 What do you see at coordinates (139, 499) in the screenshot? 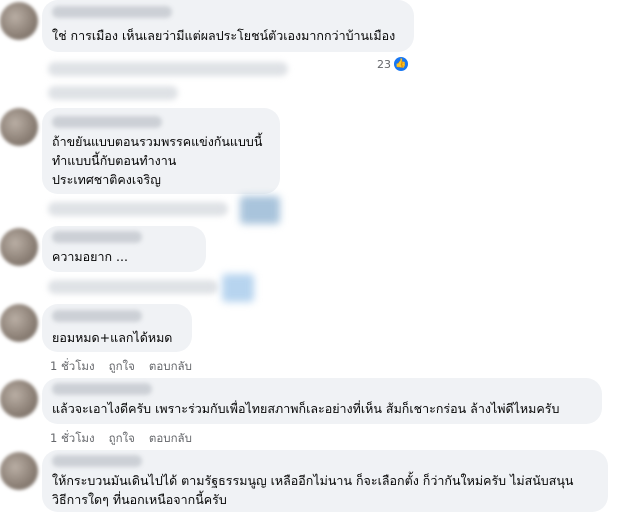
I see `comment-text-line: วิธีการใดๆ ที่นอกเหนือจากนี้ครับ` at bounding box center [139, 499].